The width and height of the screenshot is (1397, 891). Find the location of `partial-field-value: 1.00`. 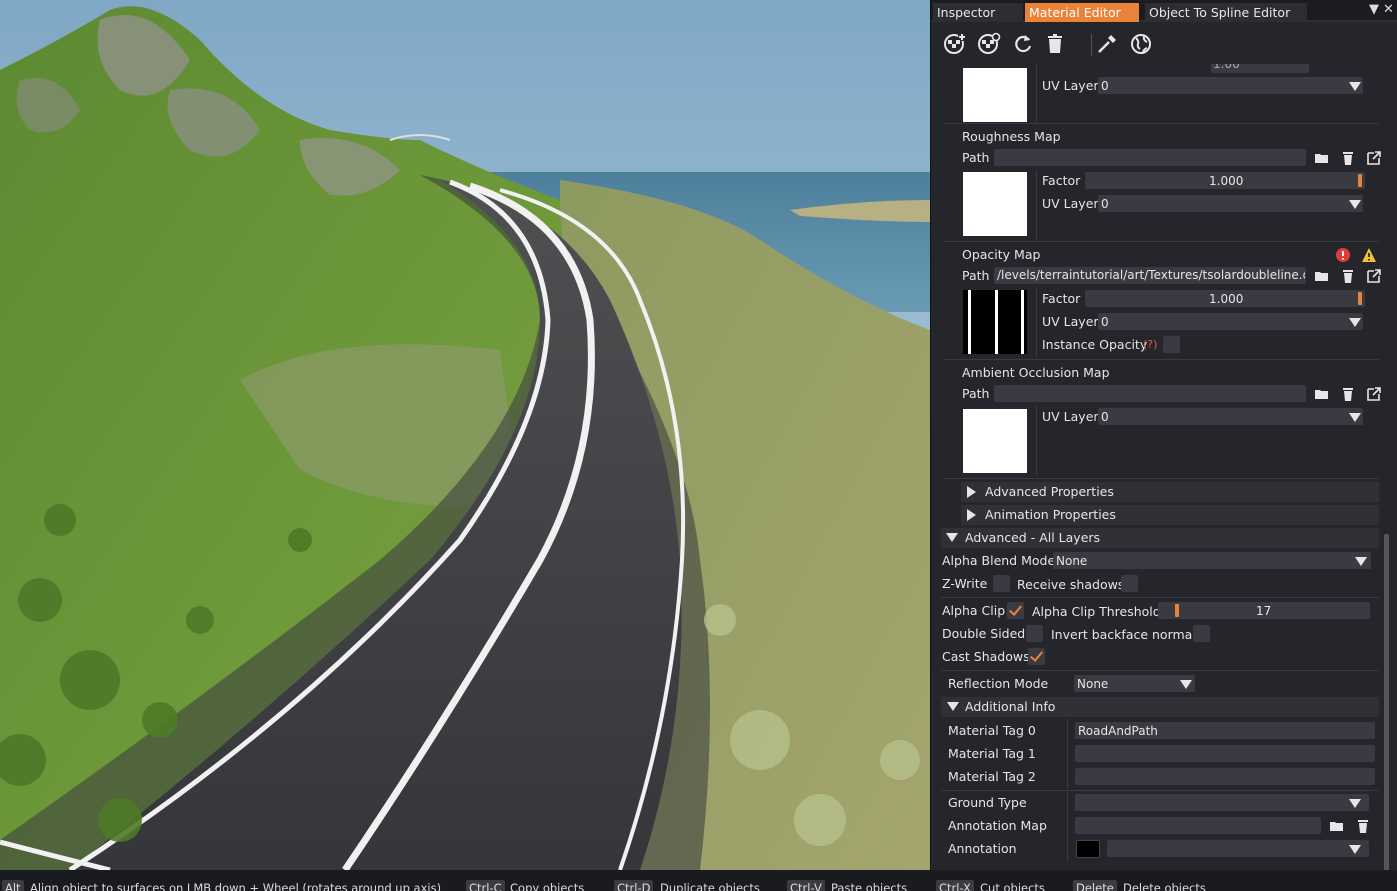

partial-field-value: 1.00 is located at coordinates (1226, 67).